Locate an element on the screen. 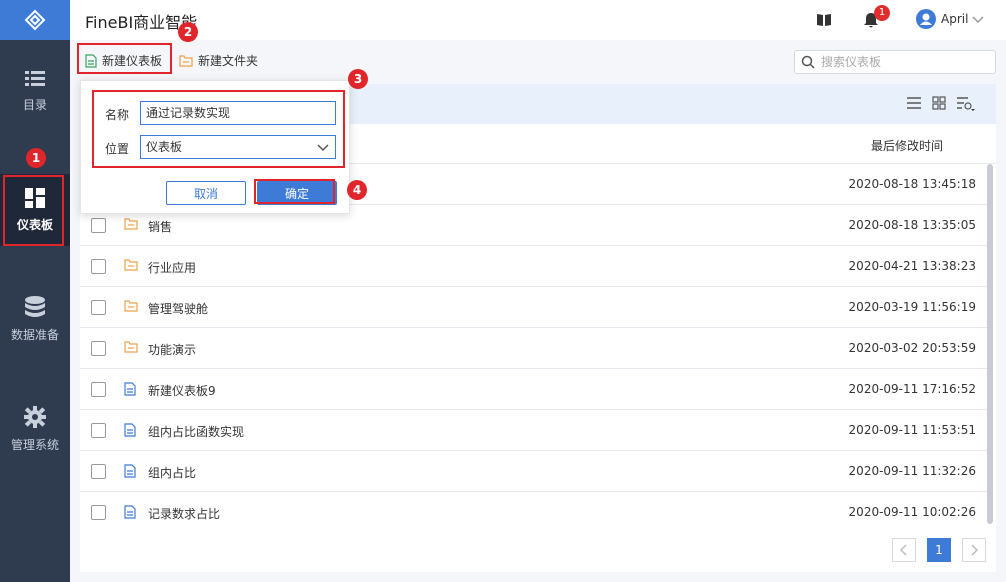 The height and width of the screenshot is (582, 1006). cancel-button: 取消 is located at coordinates (206, 193).